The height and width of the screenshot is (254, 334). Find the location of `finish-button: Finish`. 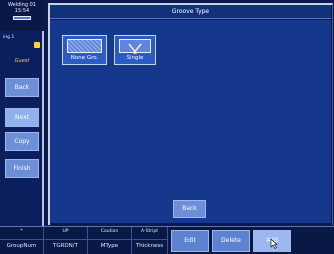

finish-button: Finish is located at coordinates (22, 168).